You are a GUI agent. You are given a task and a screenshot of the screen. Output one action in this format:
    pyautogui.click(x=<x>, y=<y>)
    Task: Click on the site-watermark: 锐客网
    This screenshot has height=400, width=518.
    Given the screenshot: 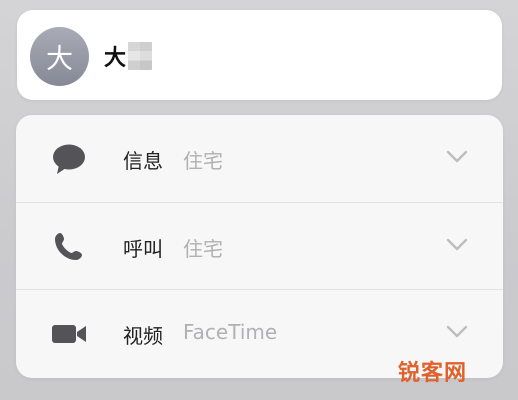 What is the action you would take?
    pyautogui.click(x=433, y=373)
    